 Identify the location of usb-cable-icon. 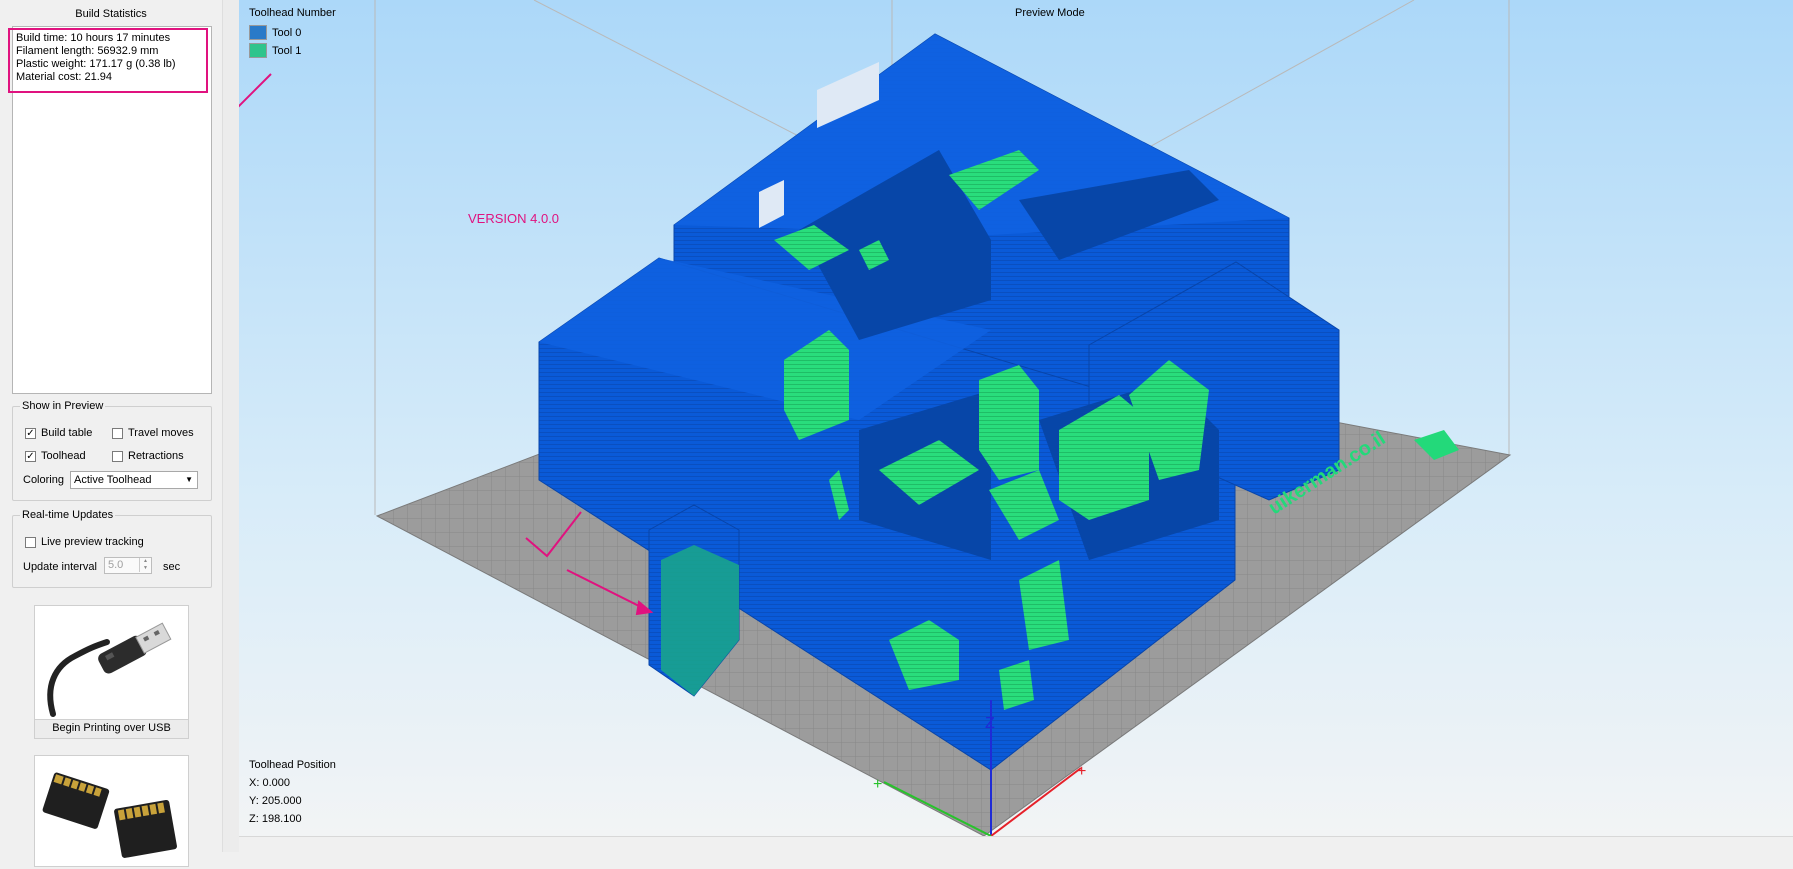
(109, 669).